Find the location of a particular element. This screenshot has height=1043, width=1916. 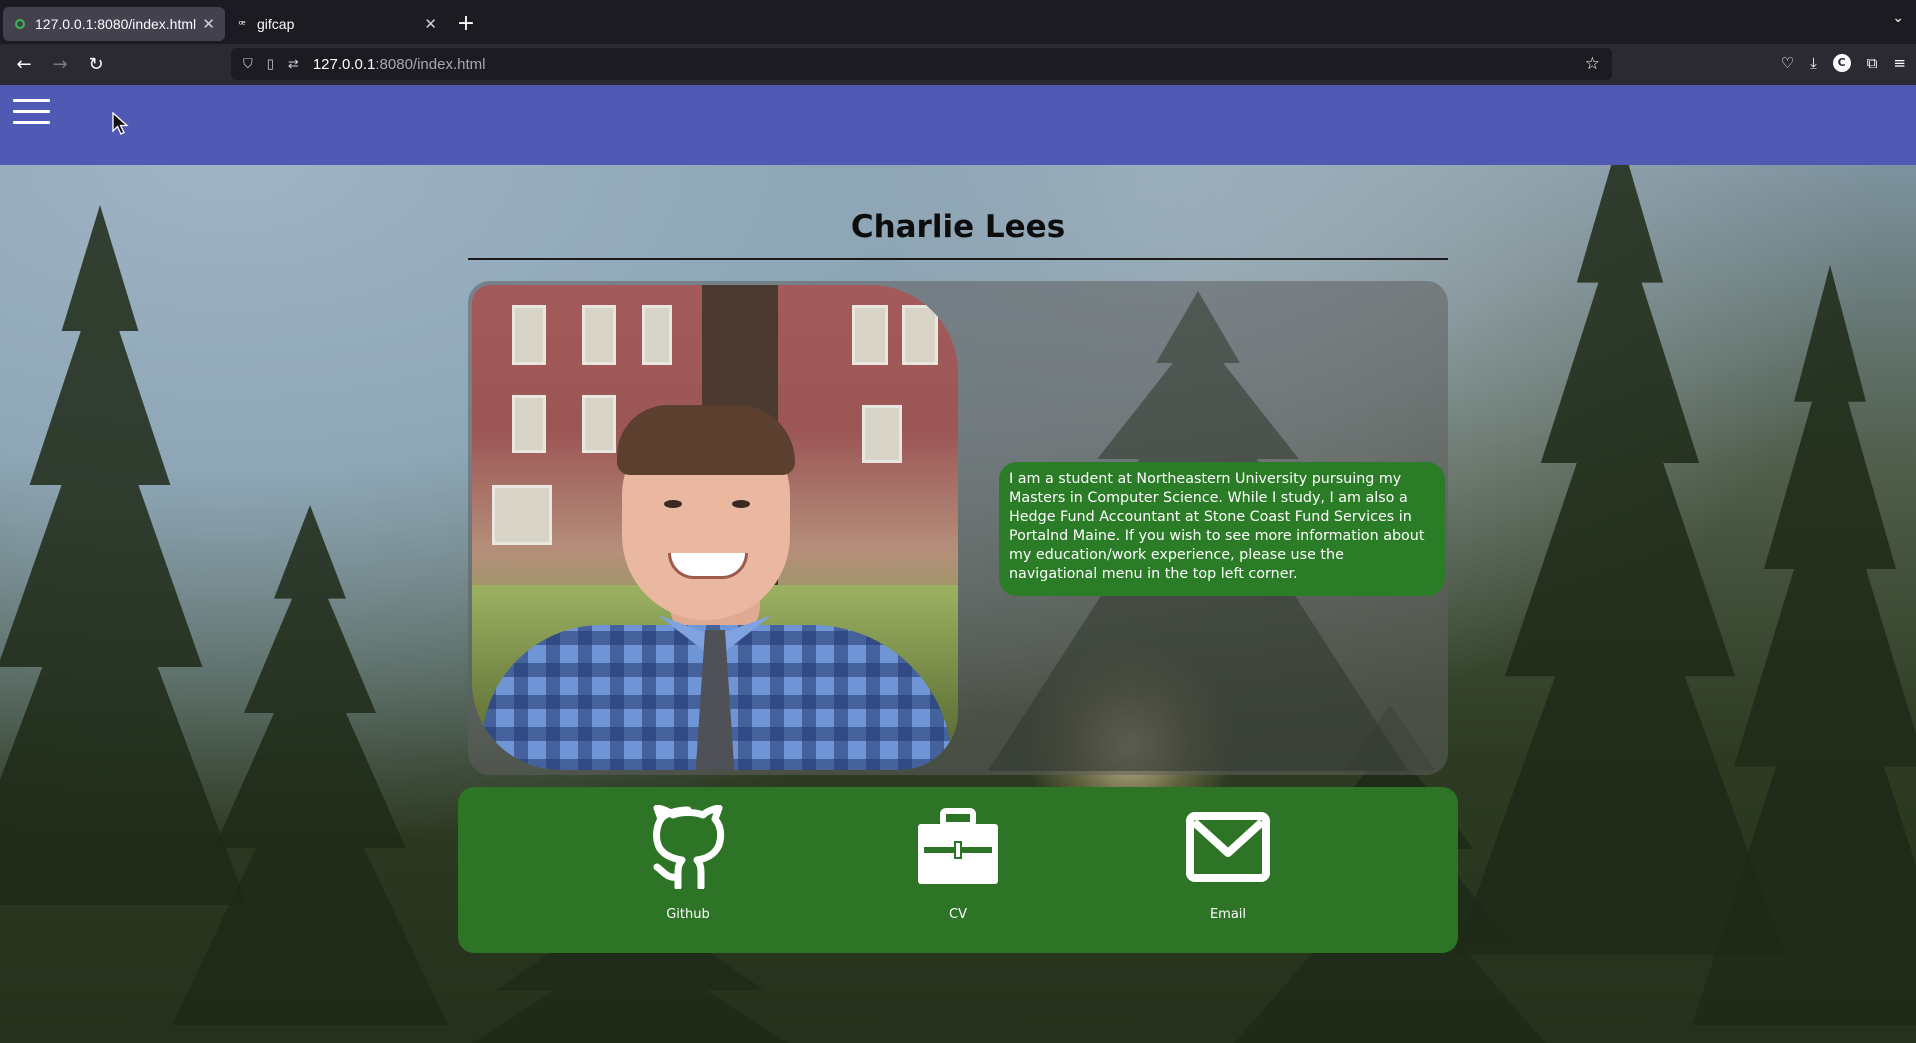

url-path: :8080/index.html is located at coordinates (430, 64).